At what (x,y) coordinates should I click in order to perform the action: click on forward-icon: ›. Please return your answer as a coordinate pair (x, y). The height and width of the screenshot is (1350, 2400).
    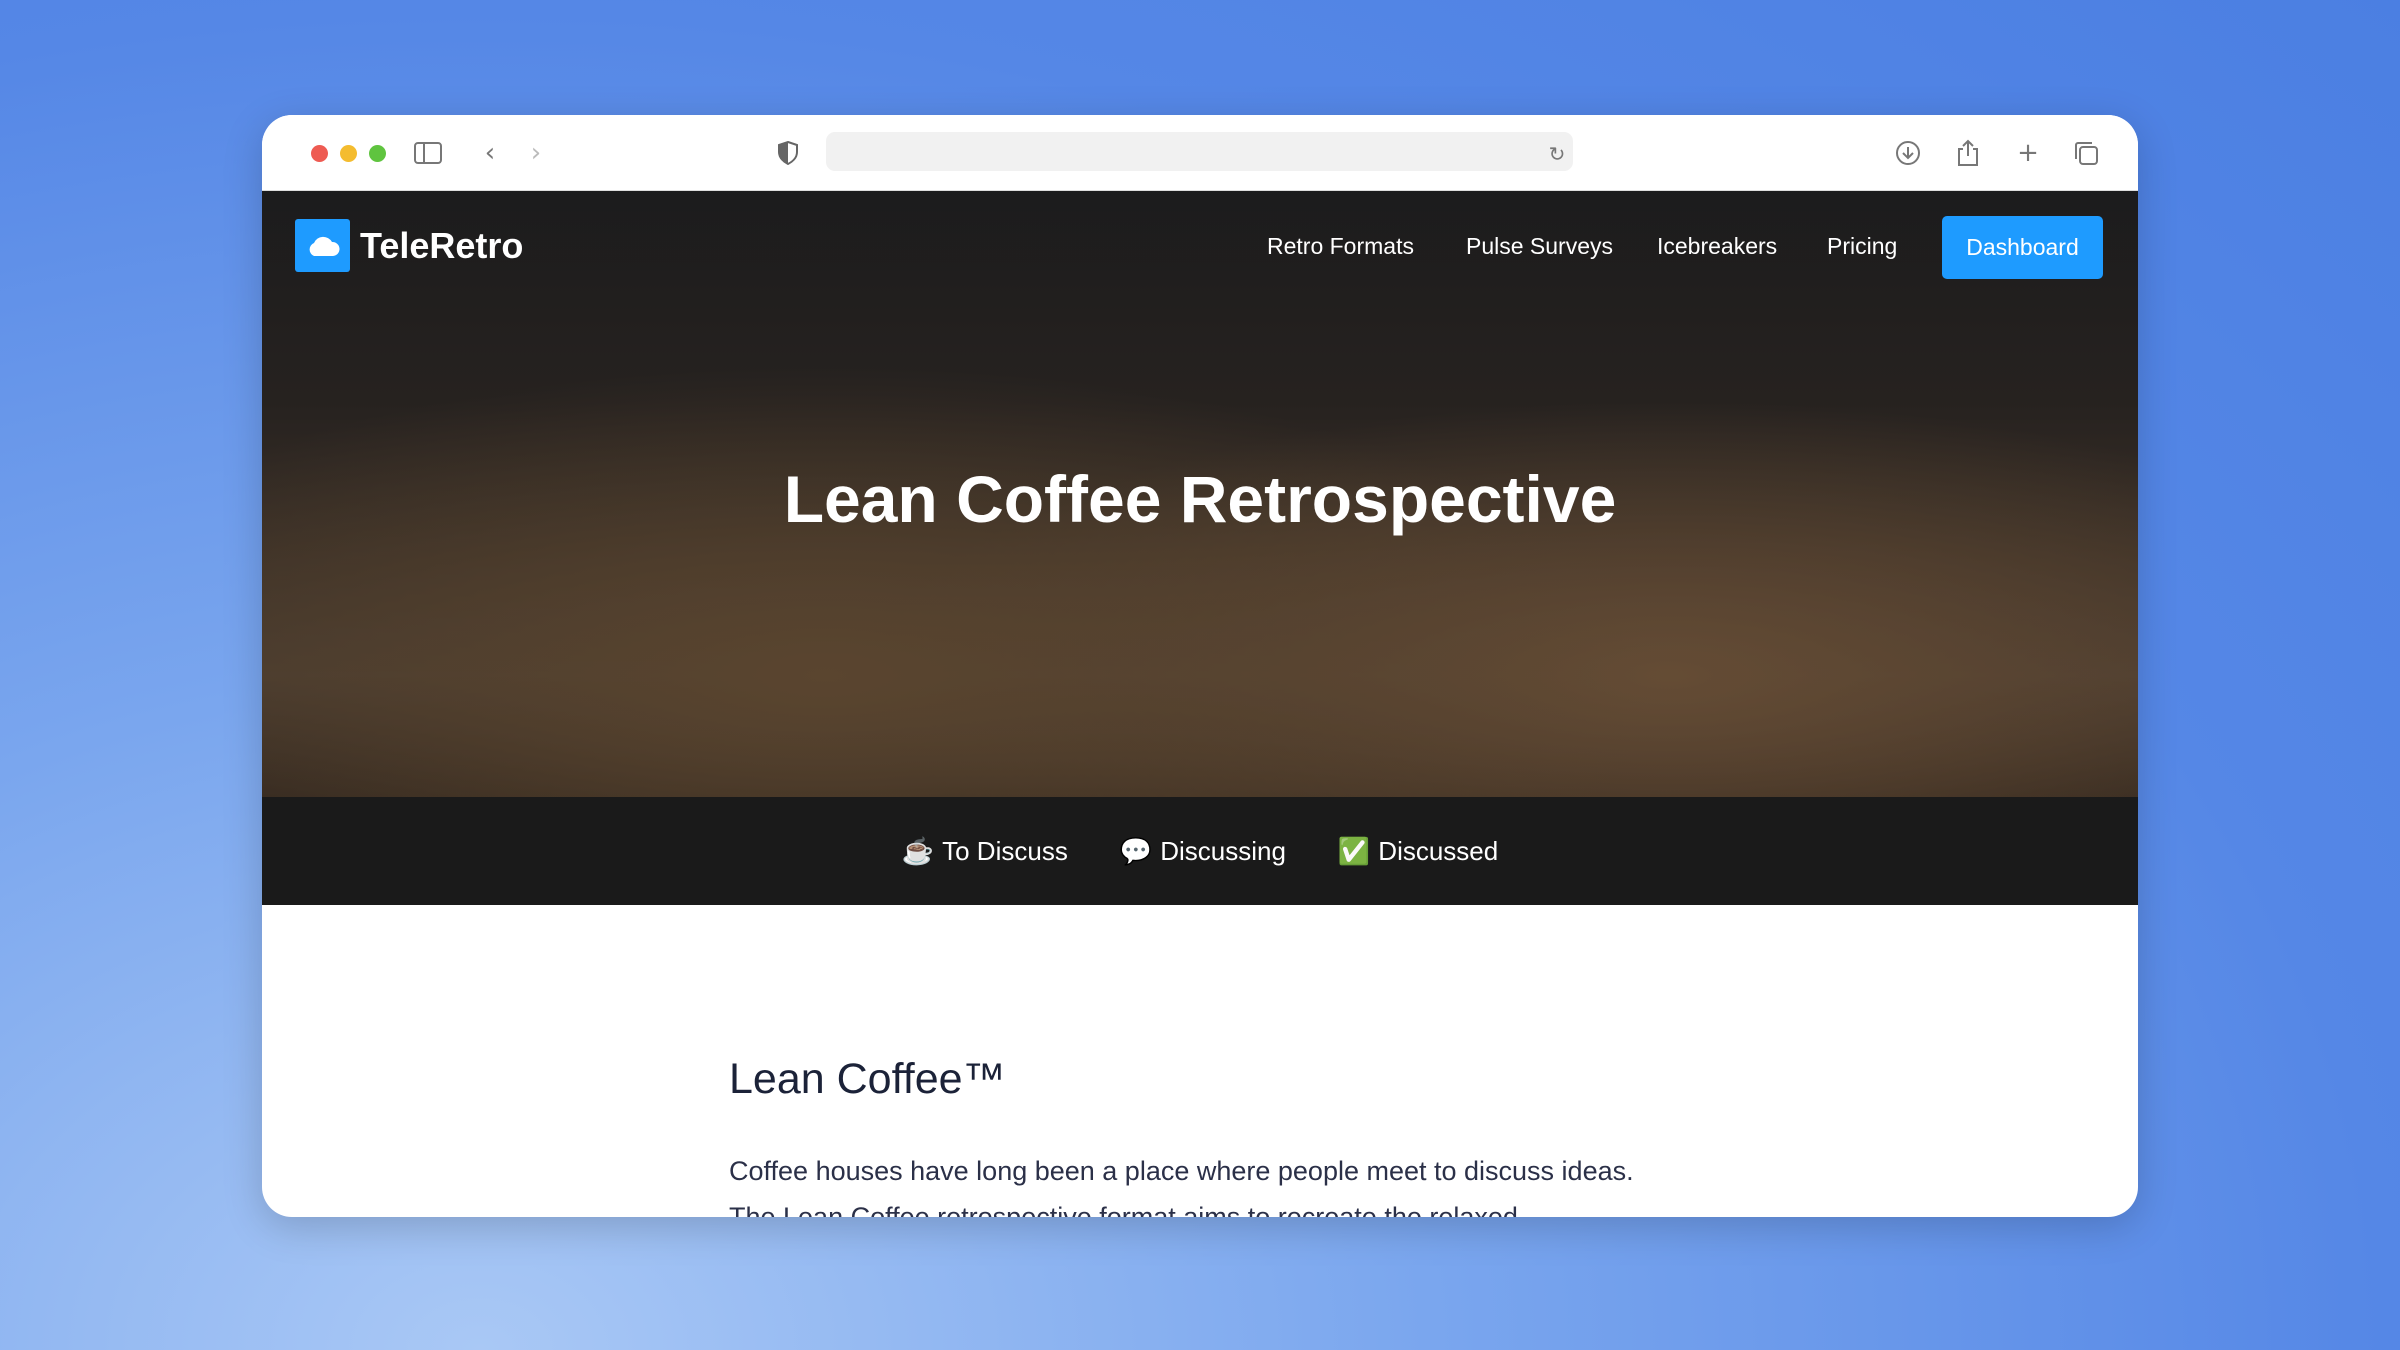
    Looking at the image, I should click on (536, 153).